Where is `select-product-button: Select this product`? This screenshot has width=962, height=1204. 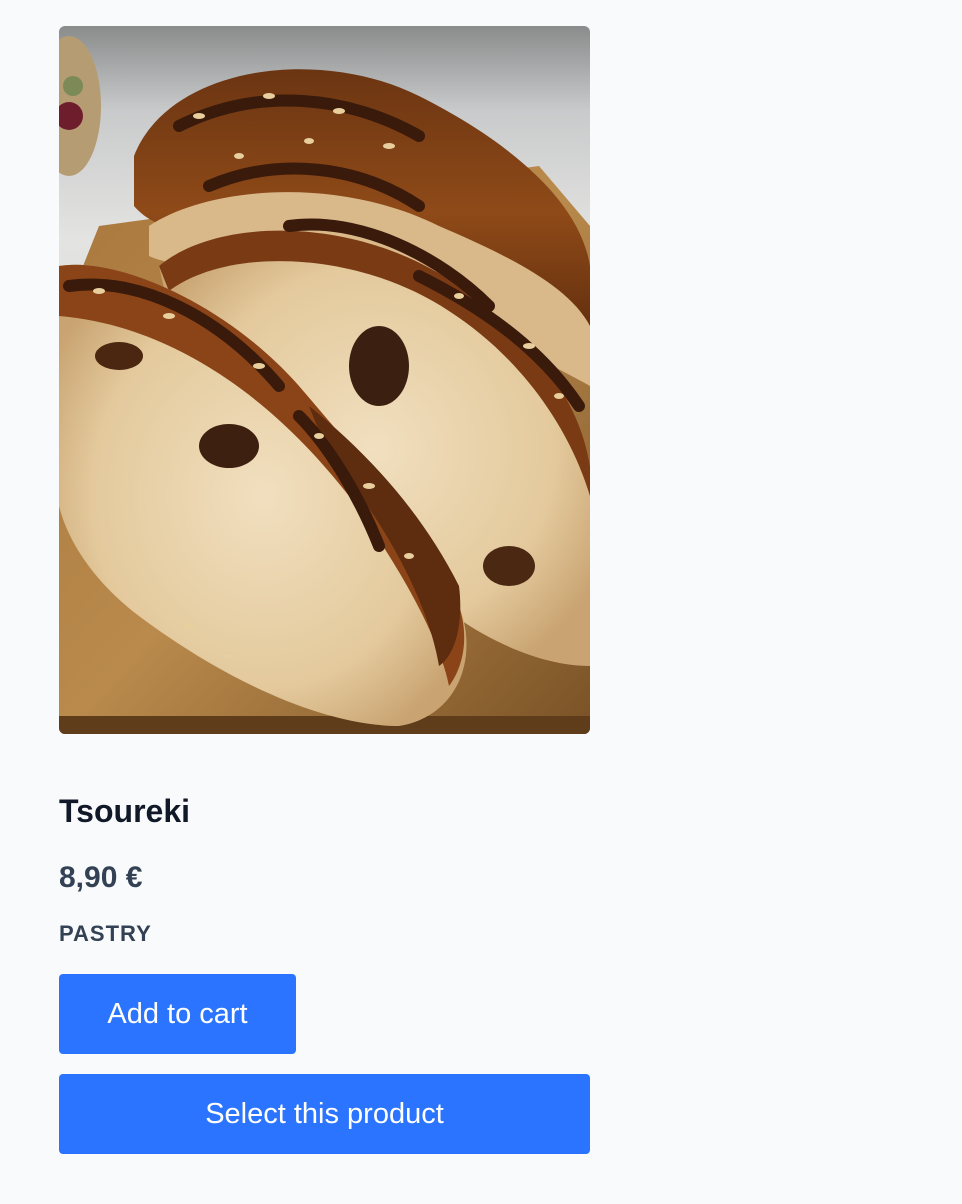
select-product-button: Select this product is located at coordinates (324, 1114).